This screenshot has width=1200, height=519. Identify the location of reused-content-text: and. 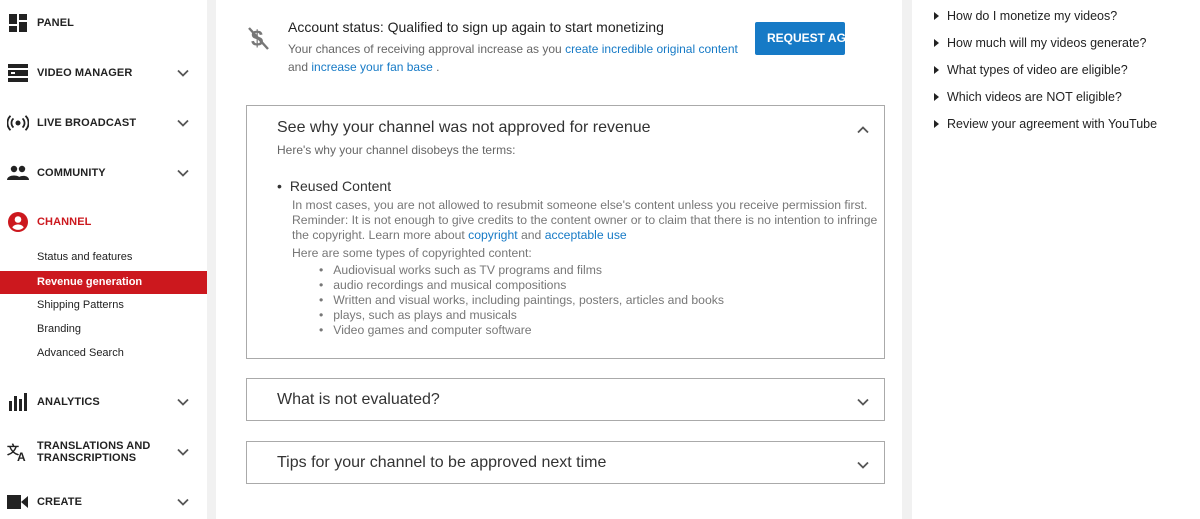
(531, 235).